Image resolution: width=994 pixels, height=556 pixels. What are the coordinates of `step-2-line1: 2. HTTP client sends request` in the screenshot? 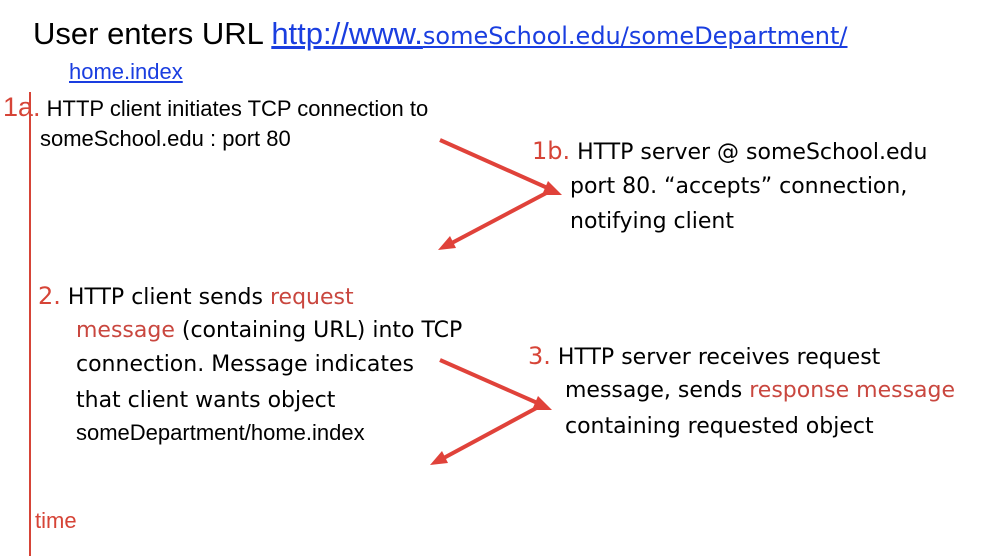 It's located at (196, 296).